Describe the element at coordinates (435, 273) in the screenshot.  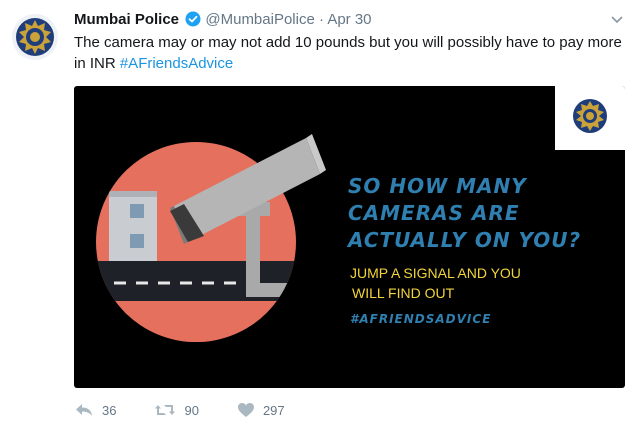
I see `image-subtext-line-1: JUMP A SIGNAL AND YOU` at that location.